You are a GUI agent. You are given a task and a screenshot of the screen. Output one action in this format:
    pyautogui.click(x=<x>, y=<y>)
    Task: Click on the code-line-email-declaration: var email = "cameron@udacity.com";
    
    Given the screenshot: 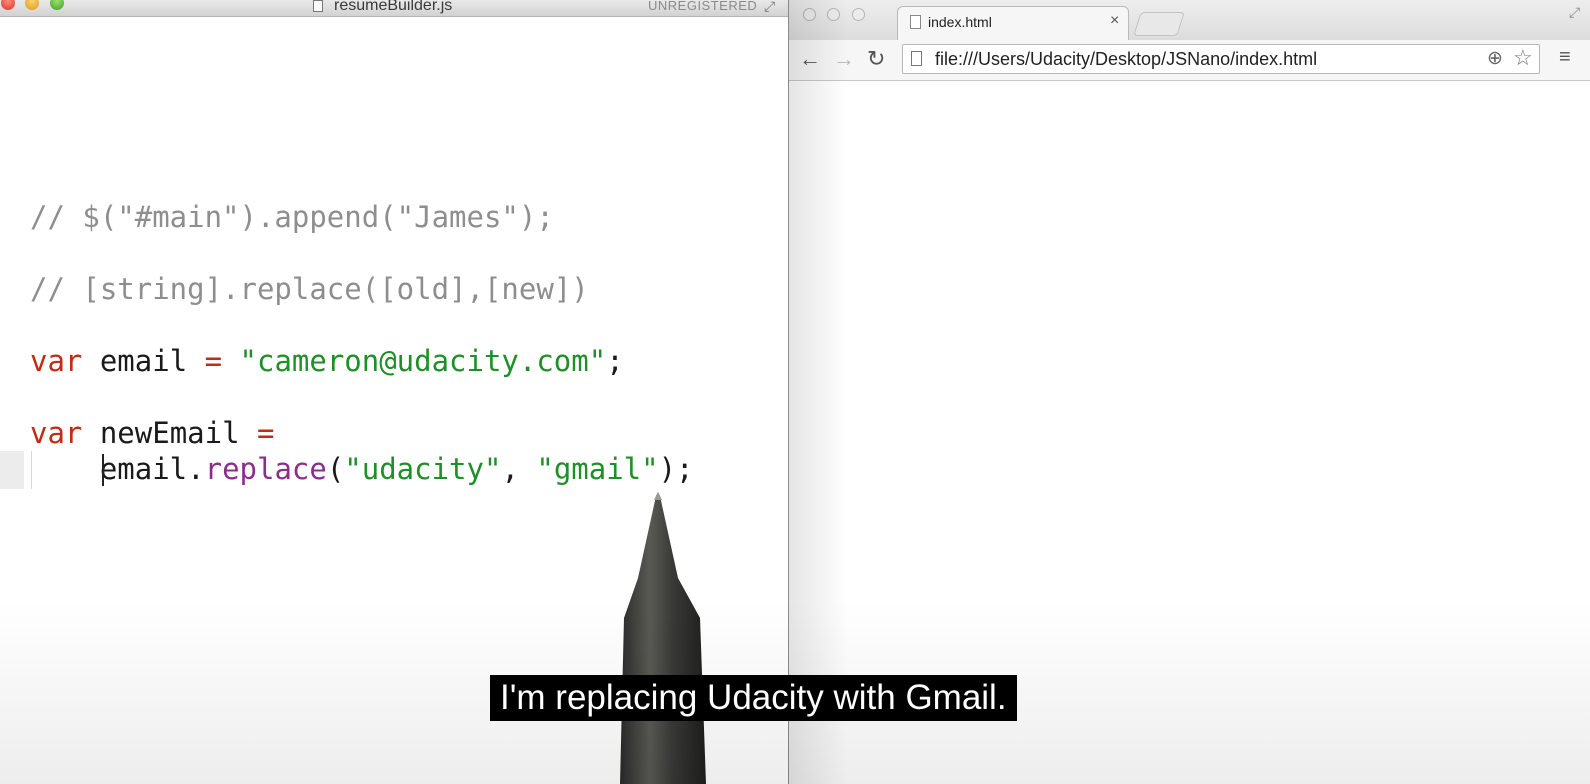 What is the action you would take?
    pyautogui.click(x=327, y=361)
    